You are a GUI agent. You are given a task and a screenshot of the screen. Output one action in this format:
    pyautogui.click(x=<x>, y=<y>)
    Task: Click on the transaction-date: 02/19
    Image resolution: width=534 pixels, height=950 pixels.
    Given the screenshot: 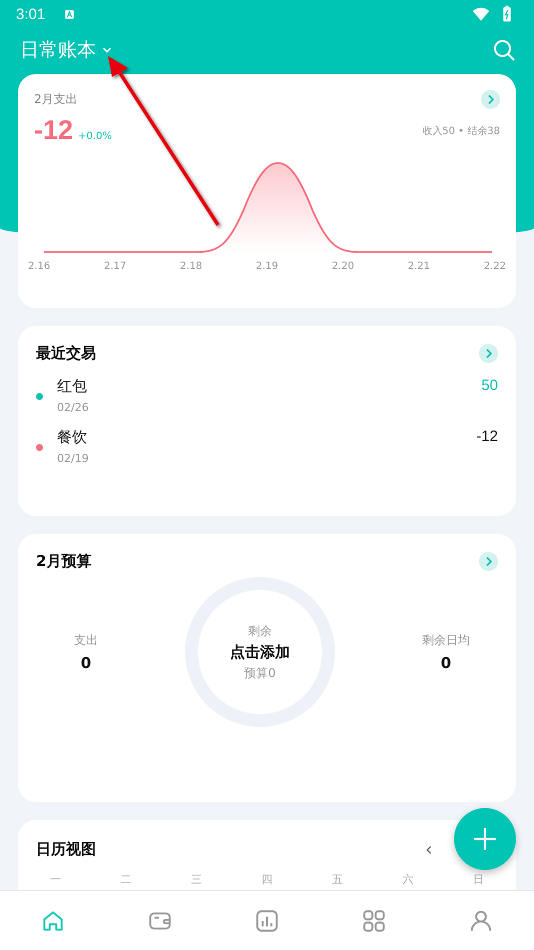 What is the action you would take?
    pyautogui.click(x=73, y=458)
    